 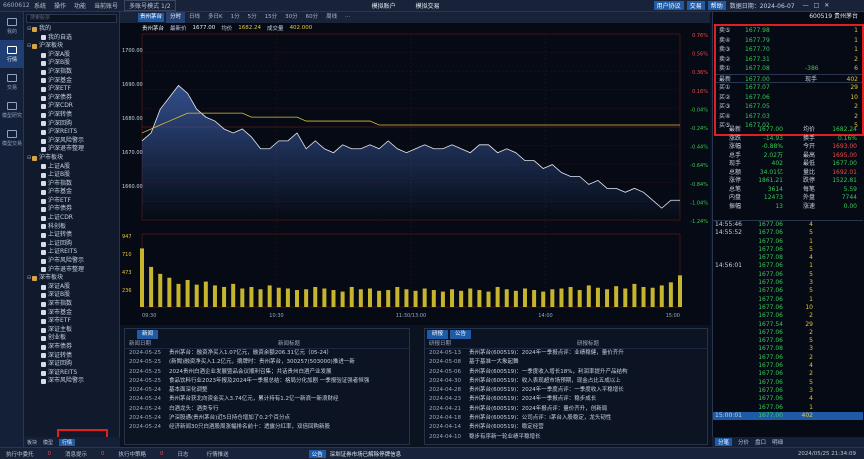 What do you see at coordinates (588, 409) in the screenshot?
I see `item-title: 贵州茅台(600519)：2024年报点评：量价齐升，创新局` at bounding box center [588, 409].